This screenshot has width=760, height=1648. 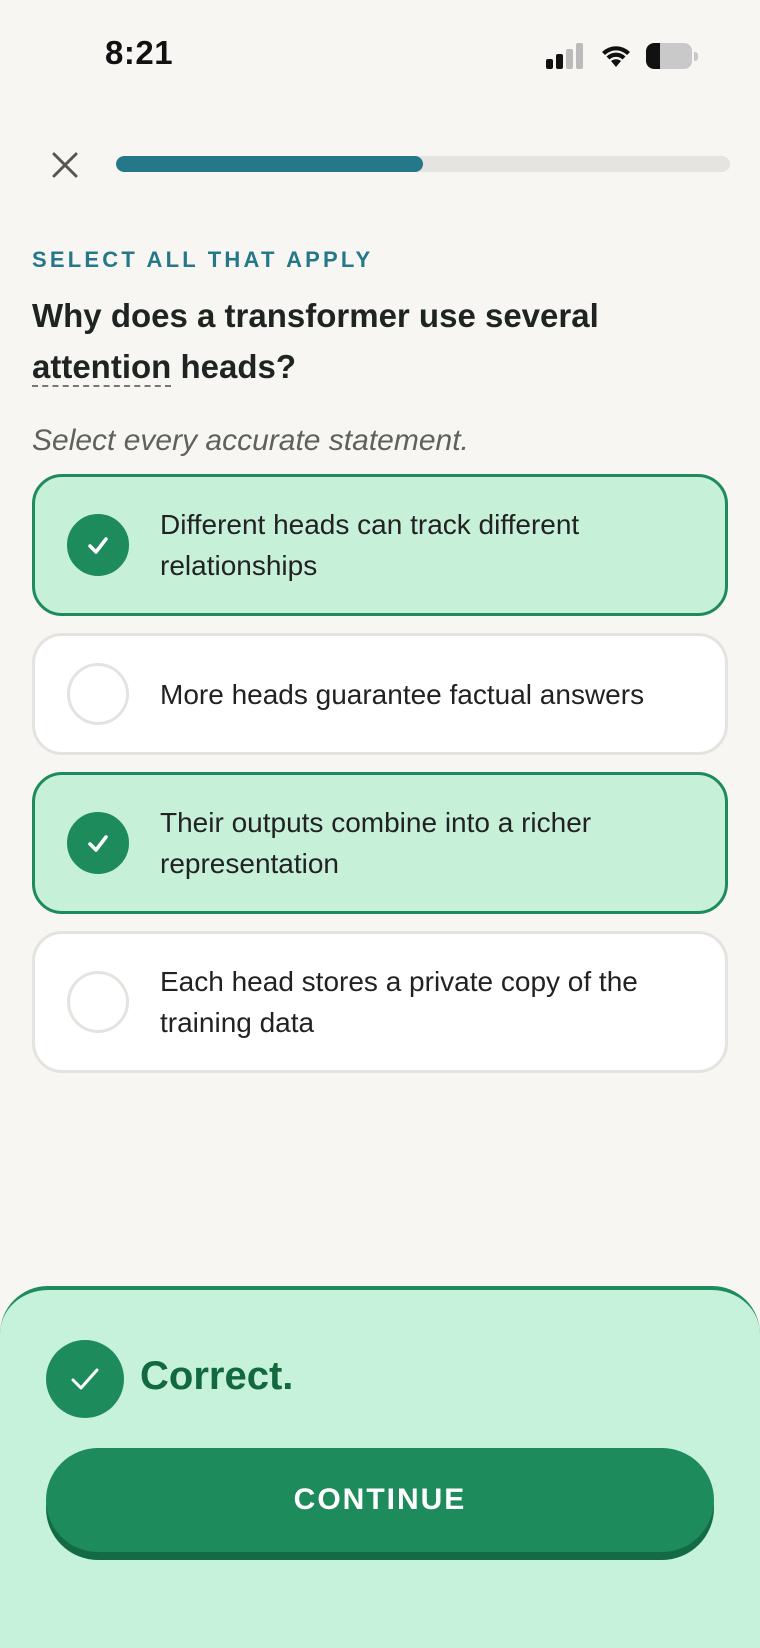 I want to click on continue-button: CONTINUE, so click(x=380, y=1500).